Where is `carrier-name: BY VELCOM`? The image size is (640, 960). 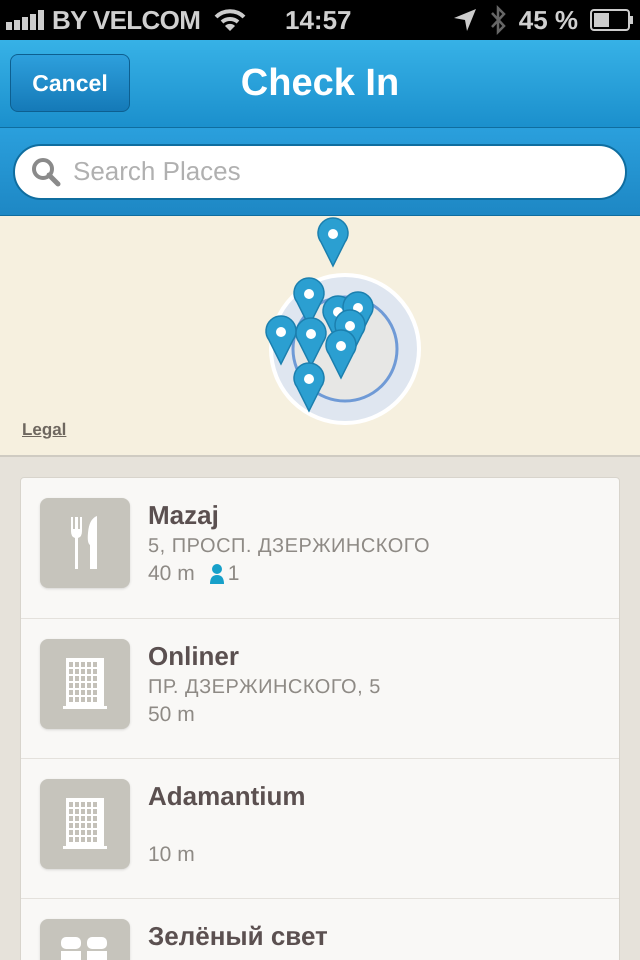 carrier-name: BY VELCOM is located at coordinates (126, 20).